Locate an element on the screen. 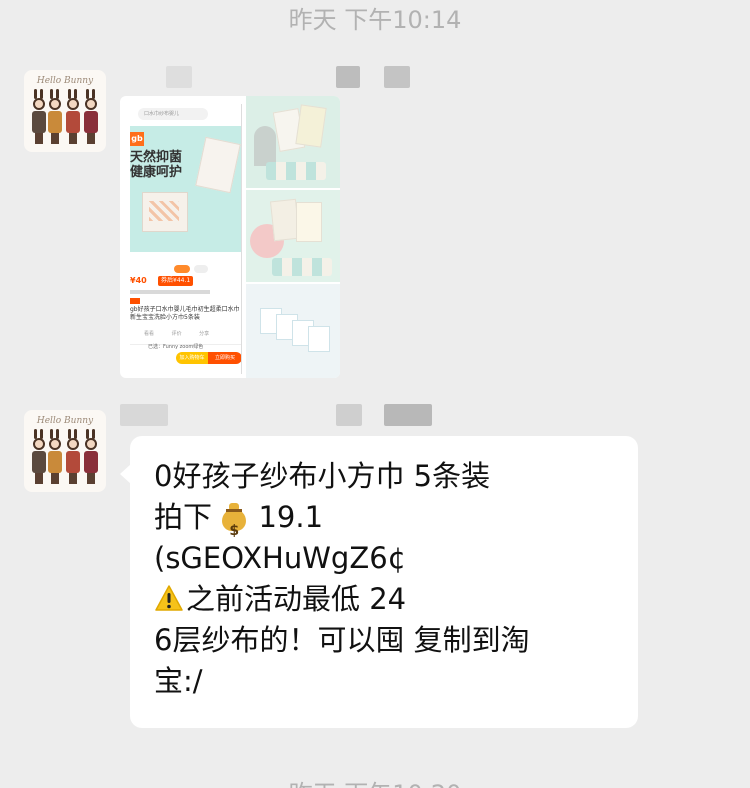 The height and width of the screenshot is (788, 750). search-bar: 口水巾纱布婴儿 is located at coordinates (173, 114).